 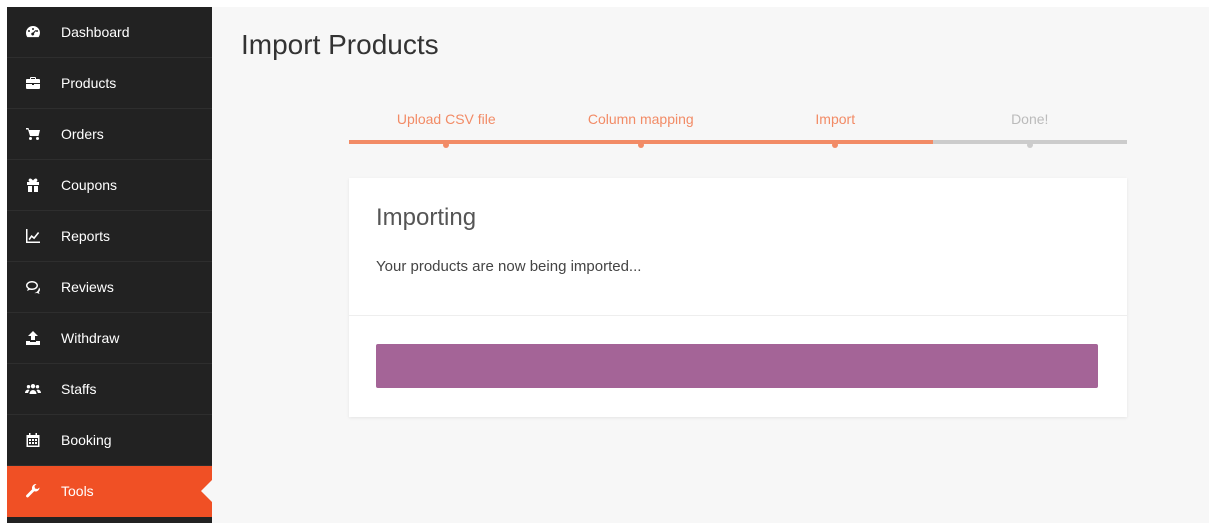 What do you see at coordinates (86, 236) in the screenshot?
I see `sidebar-item-label: Reports` at bounding box center [86, 236].